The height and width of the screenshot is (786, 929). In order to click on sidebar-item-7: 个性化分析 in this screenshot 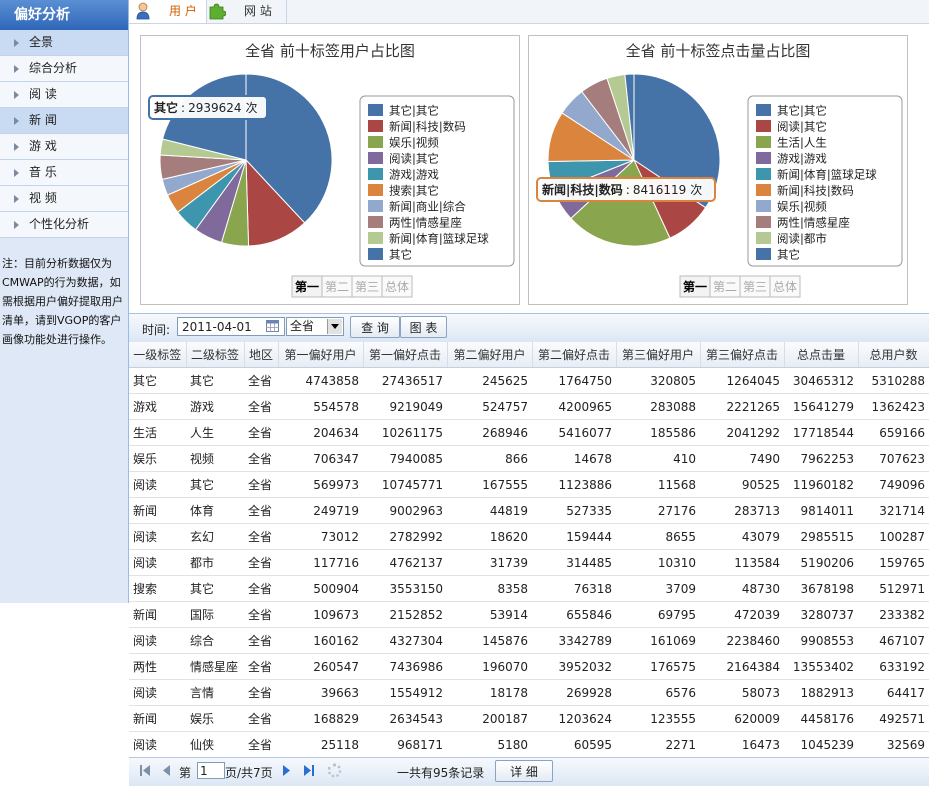, I will do `click(64, 225)`.